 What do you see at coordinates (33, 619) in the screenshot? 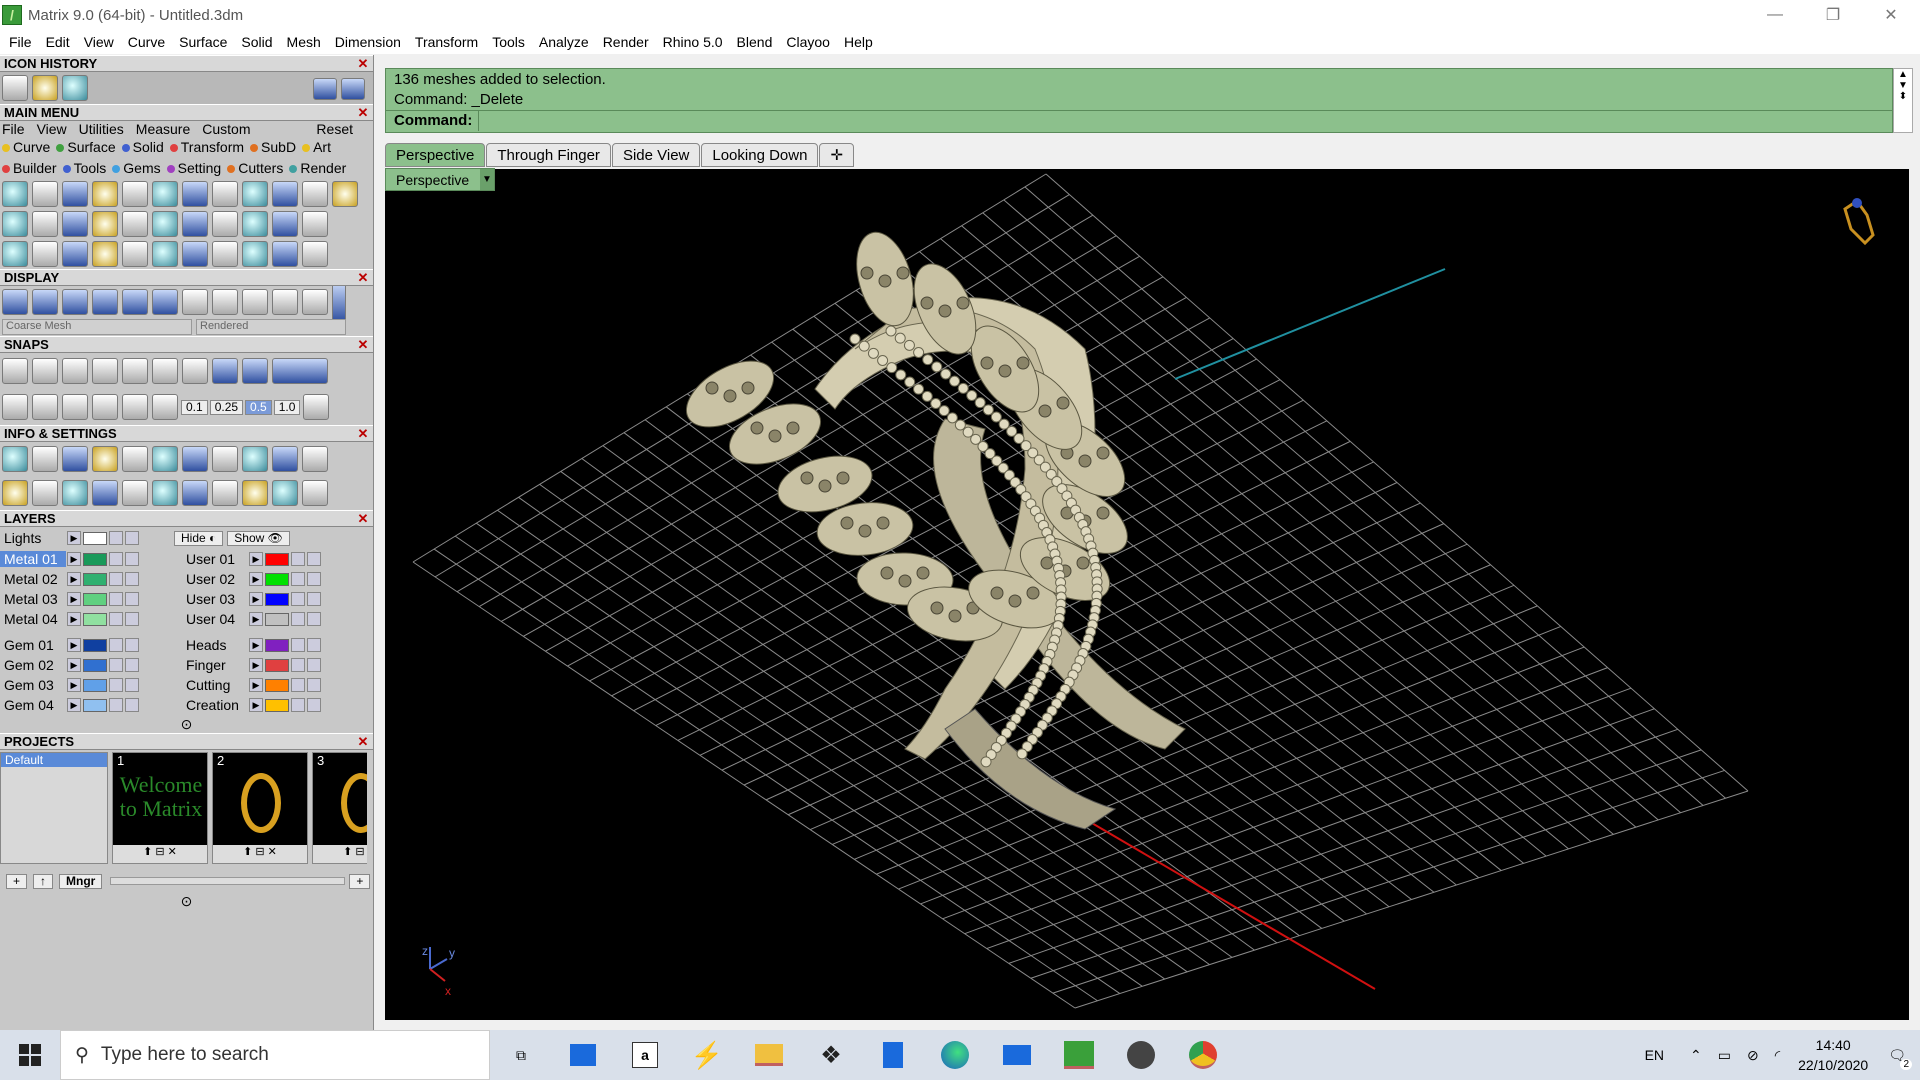
I see `layer-name: Metal 04` at bounding box center [33, 619].